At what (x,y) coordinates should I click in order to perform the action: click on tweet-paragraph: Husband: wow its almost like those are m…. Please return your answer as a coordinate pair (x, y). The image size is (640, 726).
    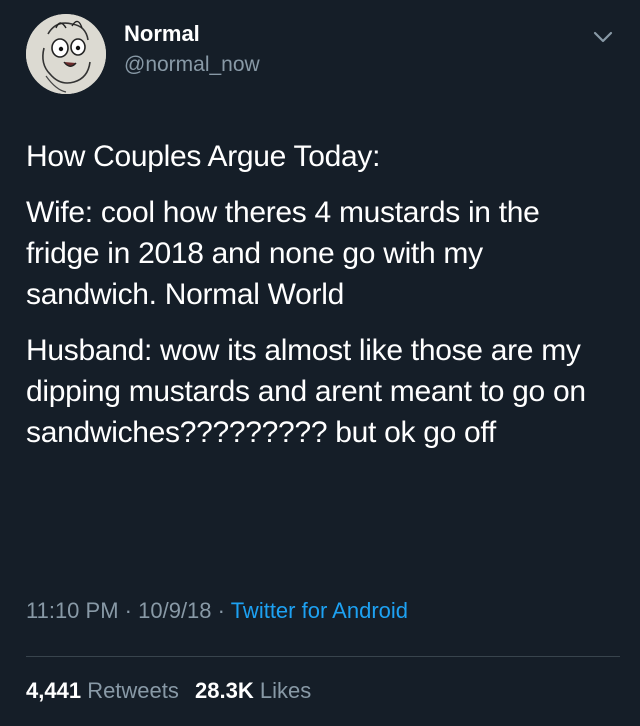
    Looking at the image, I should click on (306, 391).